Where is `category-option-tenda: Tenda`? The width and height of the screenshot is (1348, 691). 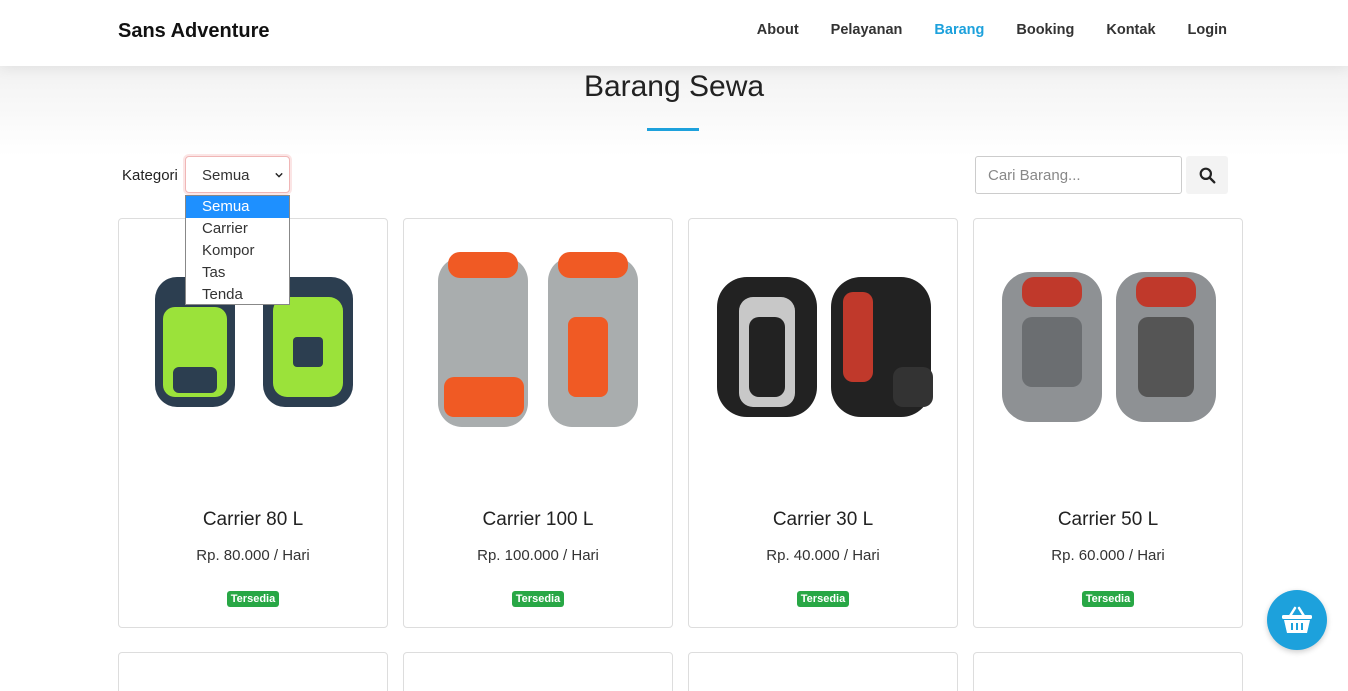
category-option-tenda: Tenda is located at coordinates (237, 295).